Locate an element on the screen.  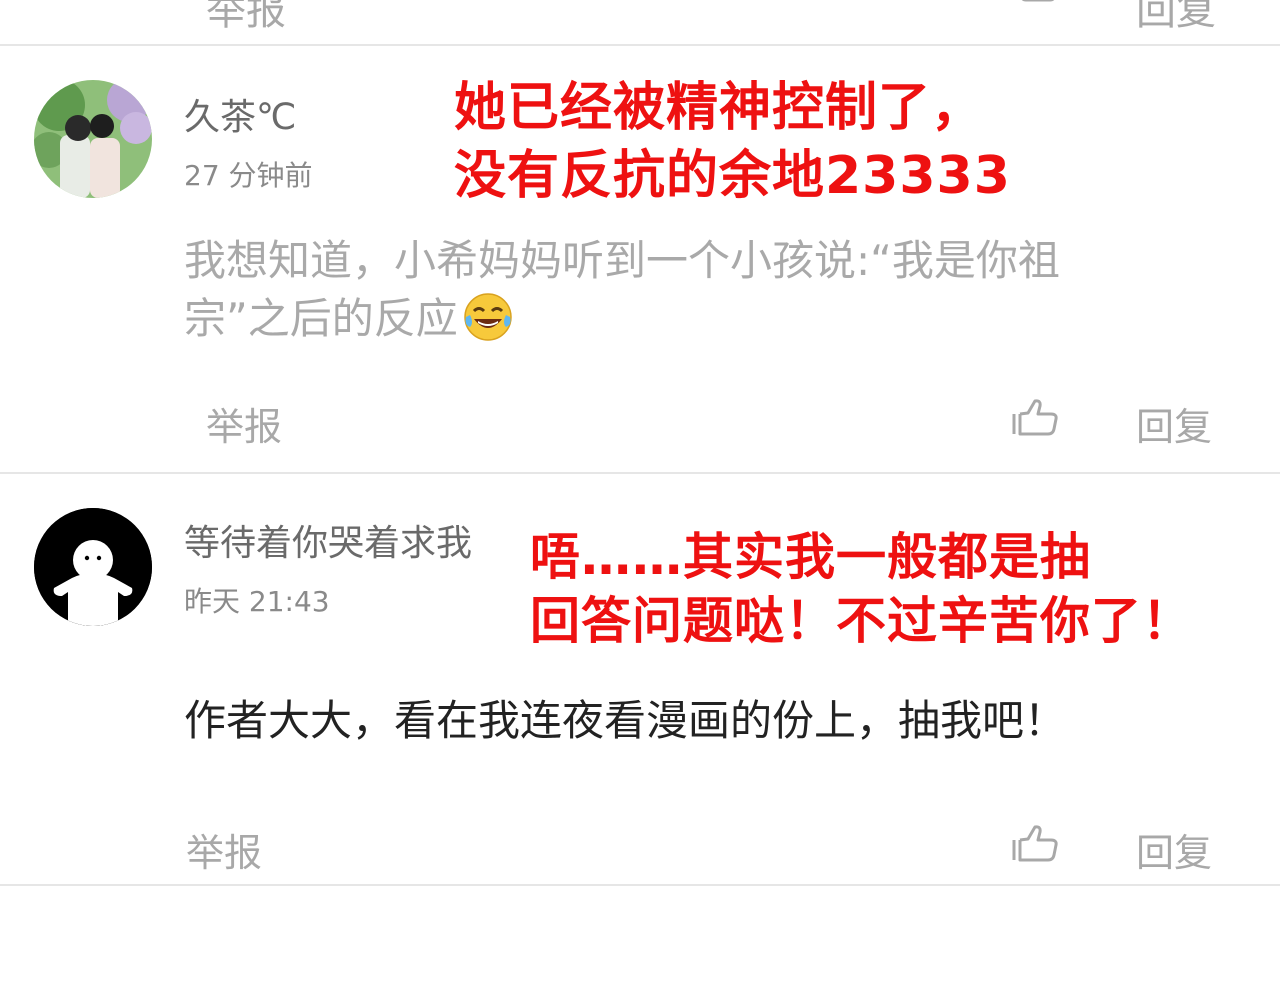
annotation-line-1: 她已经被精神控制了， is located at coordinates (719, 108).